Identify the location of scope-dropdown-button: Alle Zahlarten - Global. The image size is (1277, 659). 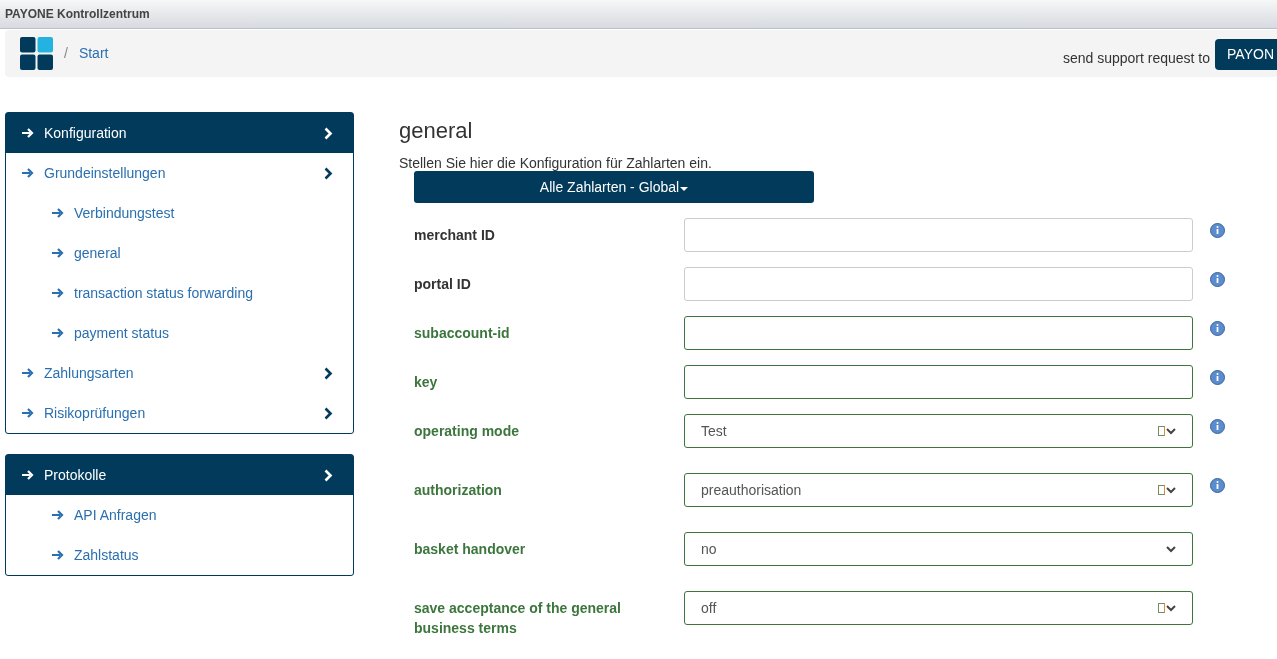
(614, 187).